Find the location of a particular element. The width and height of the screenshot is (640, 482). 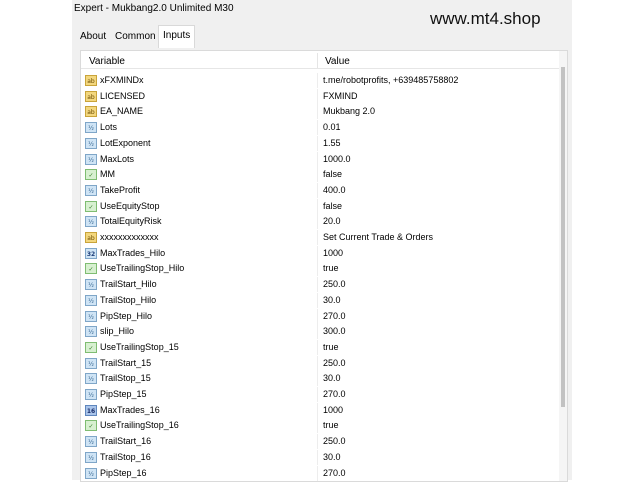

variable-value: 300.0 is located at coordinates (334, 331).